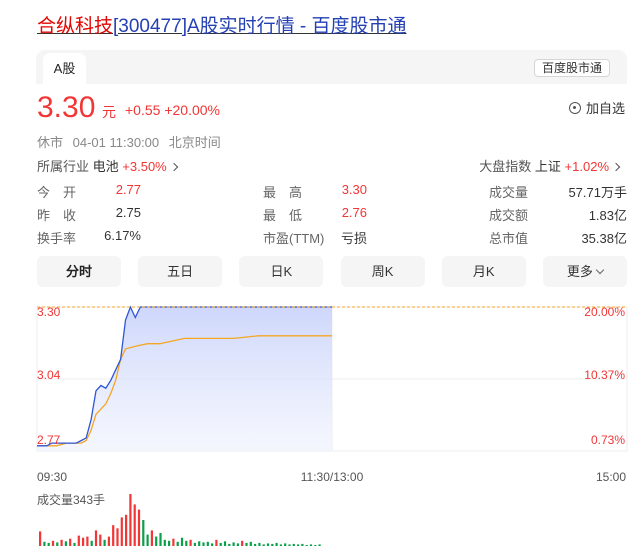 The width and height of the screenshot is (641, 556). Describe the element at coordinates (116, 142) in the screenshot. I see `quote-datetime: 04-01 11:30:00` at that location.